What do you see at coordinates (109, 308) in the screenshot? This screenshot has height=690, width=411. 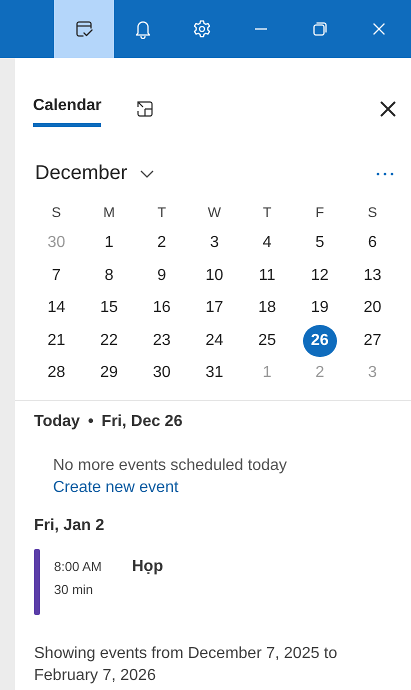 I see `calendar-day: 15` at bounding box center [109, 308].